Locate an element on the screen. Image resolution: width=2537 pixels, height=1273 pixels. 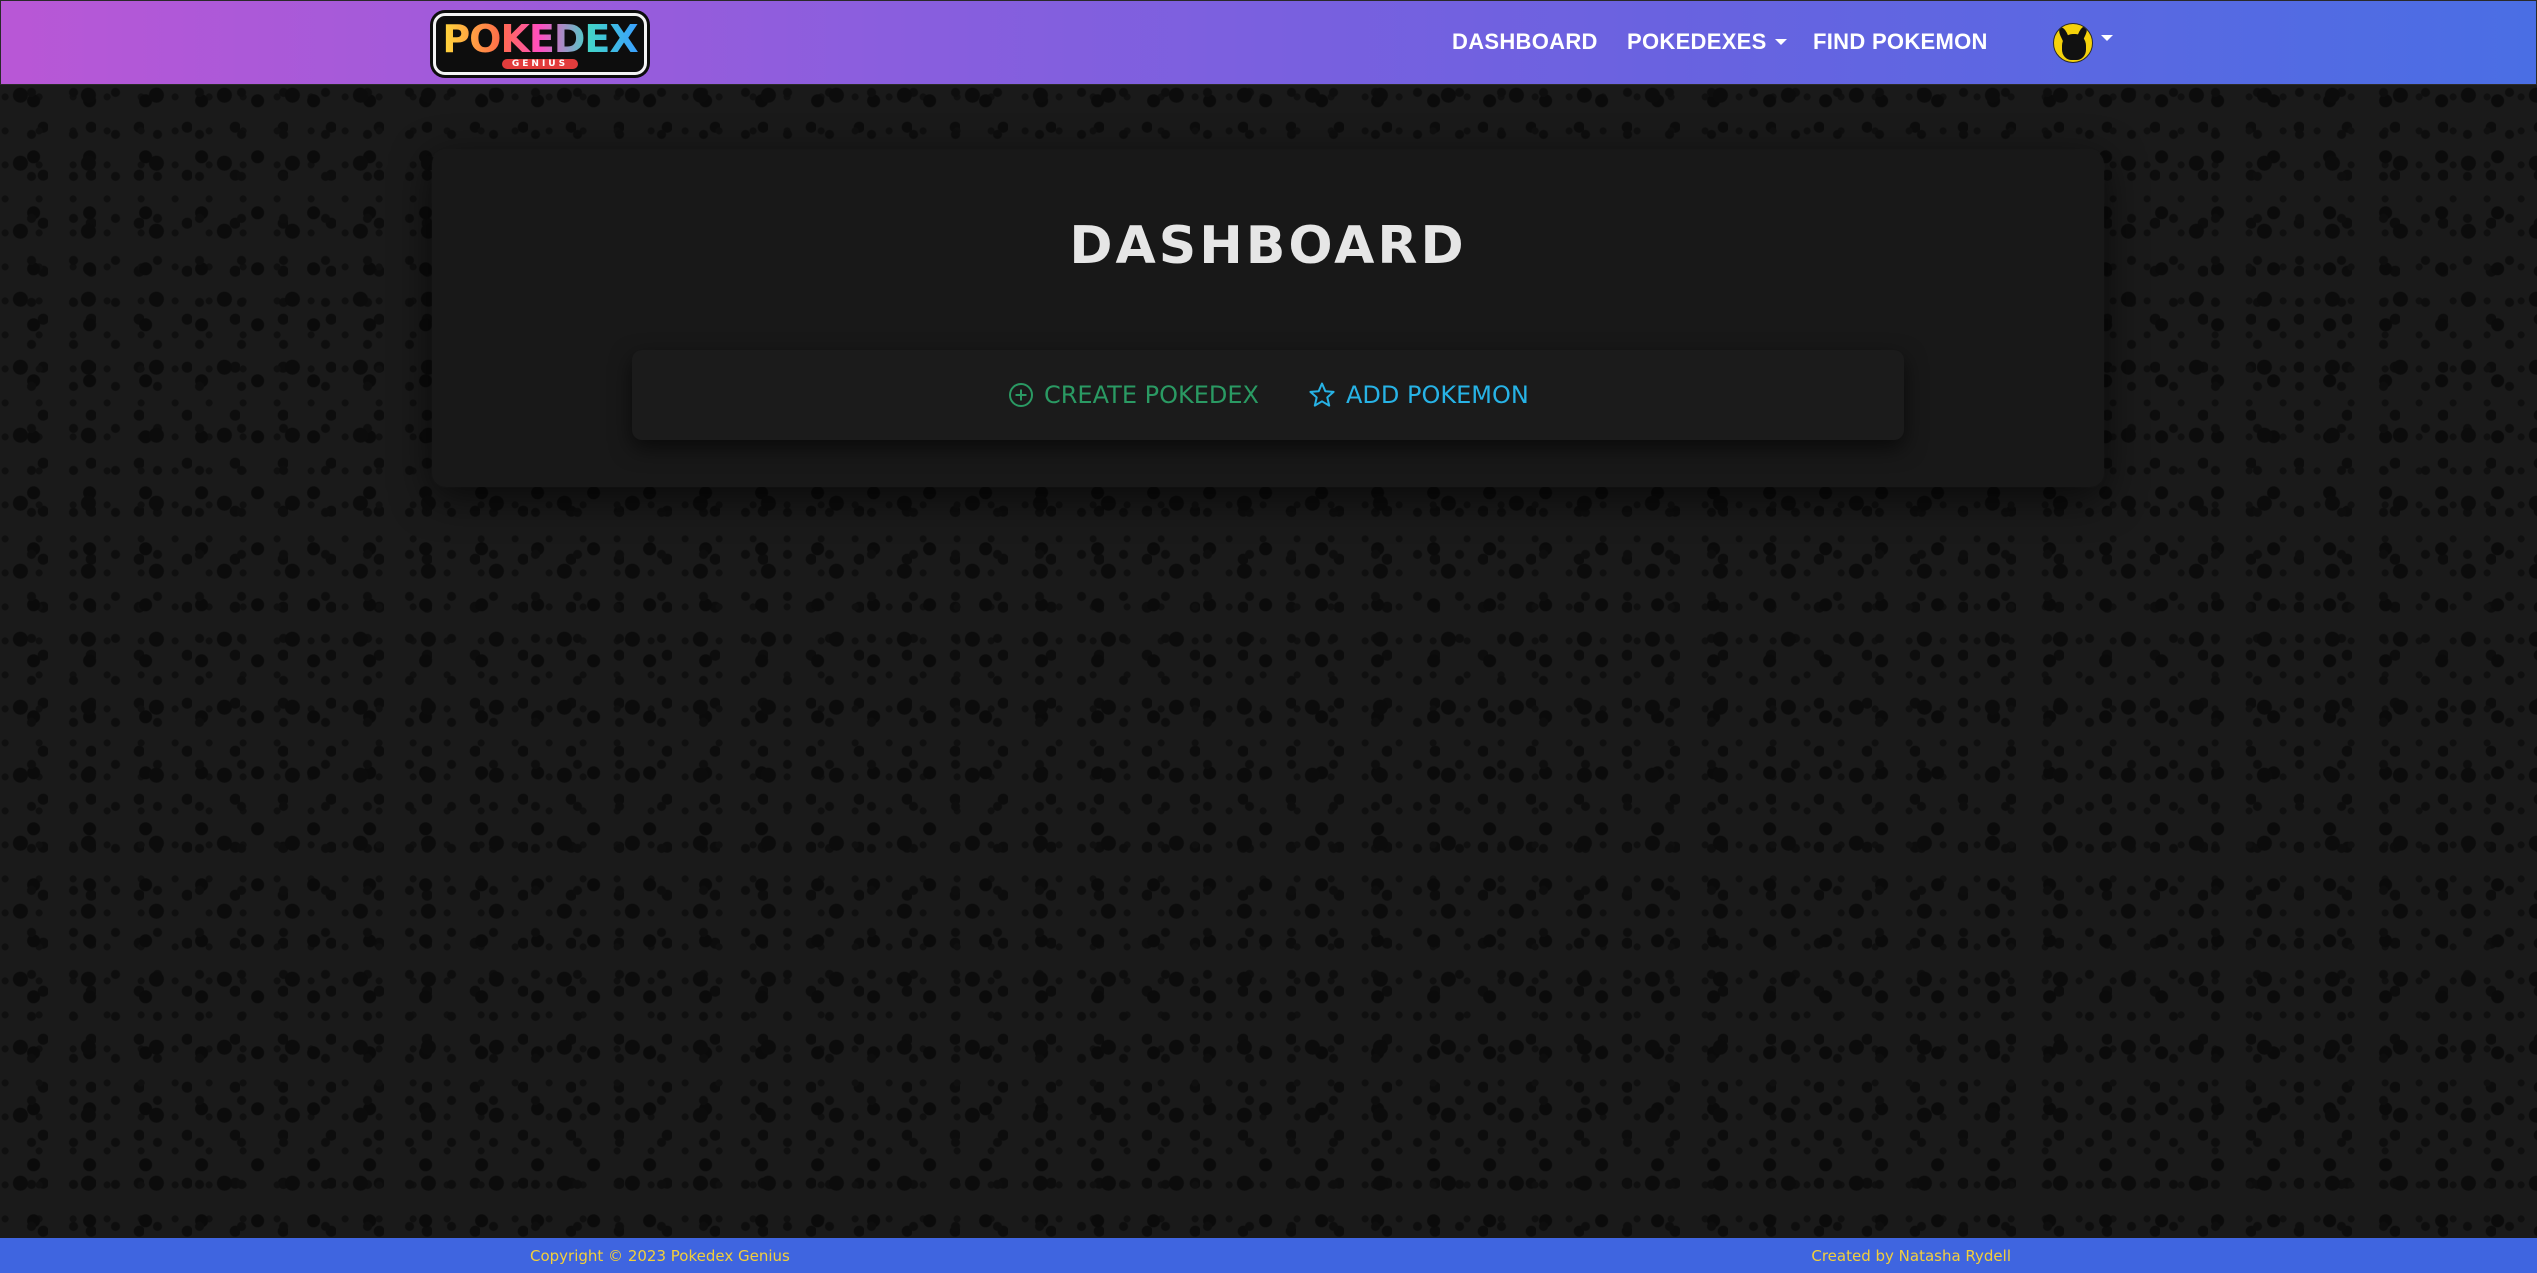
nav-link-pokedexes-label: POKEDEXES is located at coordinates (1697, 41).